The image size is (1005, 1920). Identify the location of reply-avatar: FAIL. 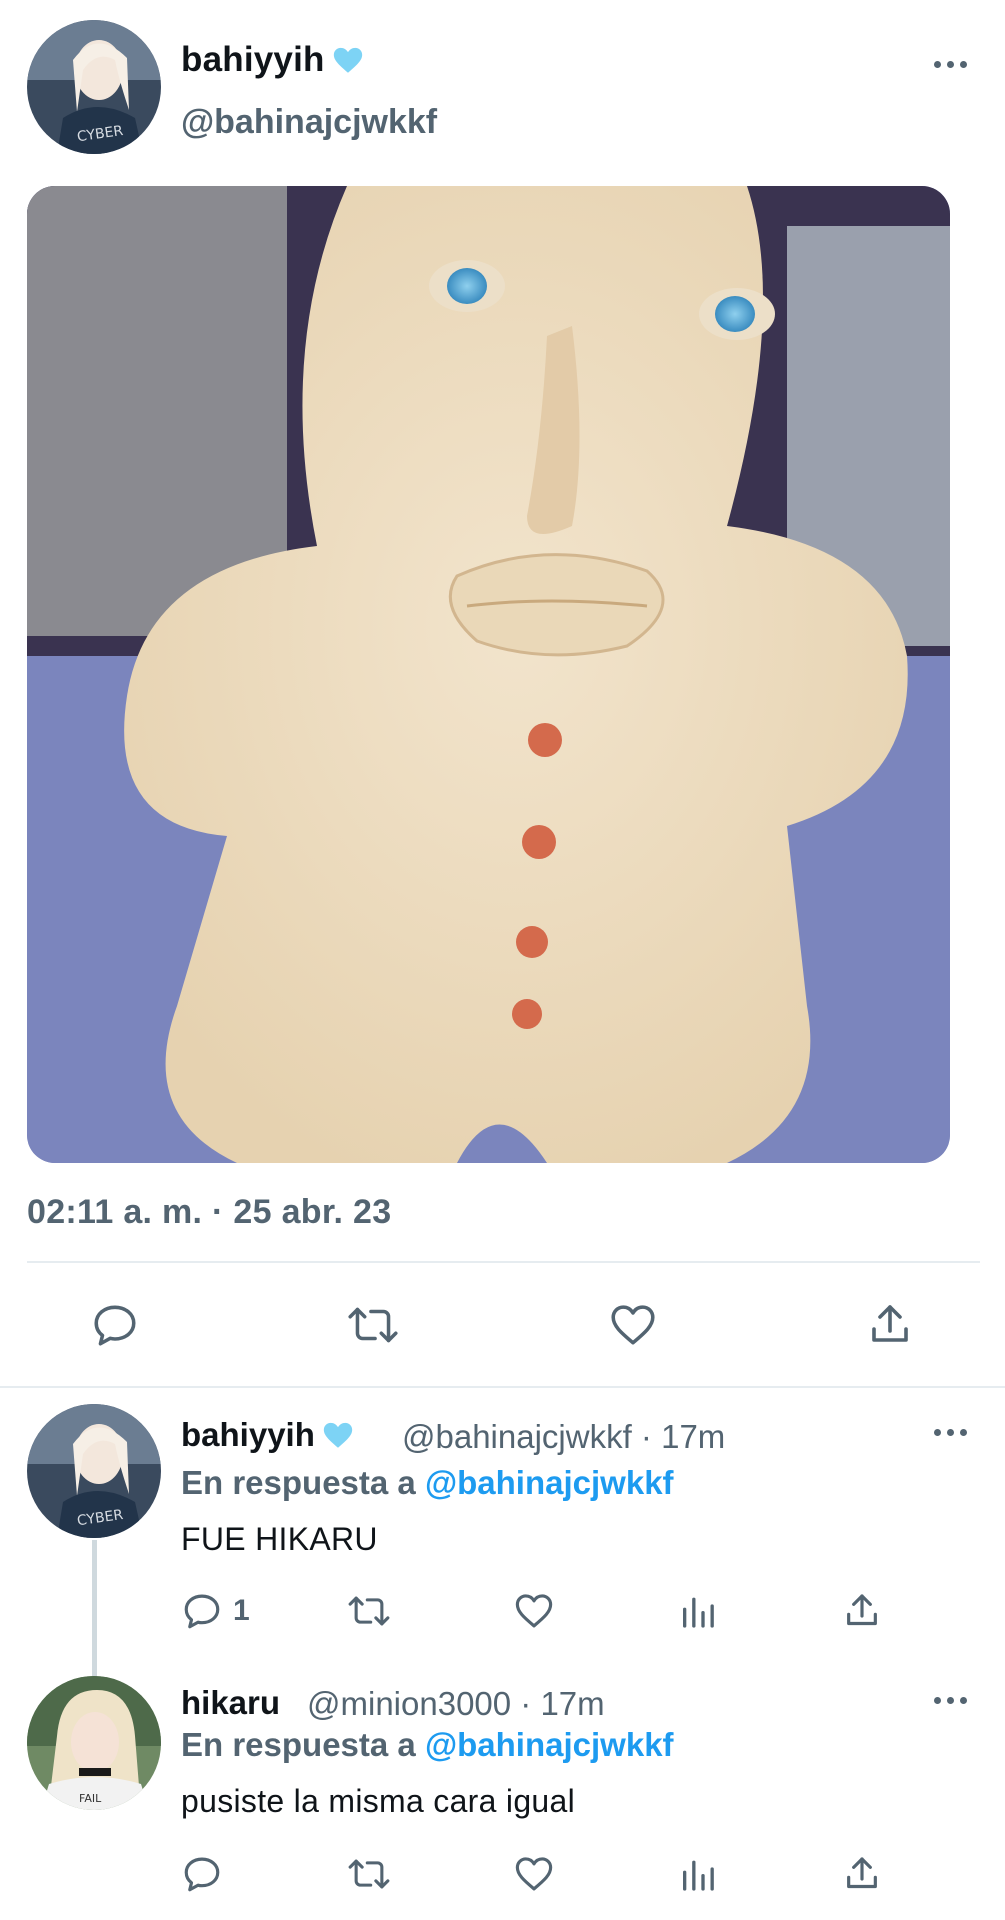
(94, 1743).